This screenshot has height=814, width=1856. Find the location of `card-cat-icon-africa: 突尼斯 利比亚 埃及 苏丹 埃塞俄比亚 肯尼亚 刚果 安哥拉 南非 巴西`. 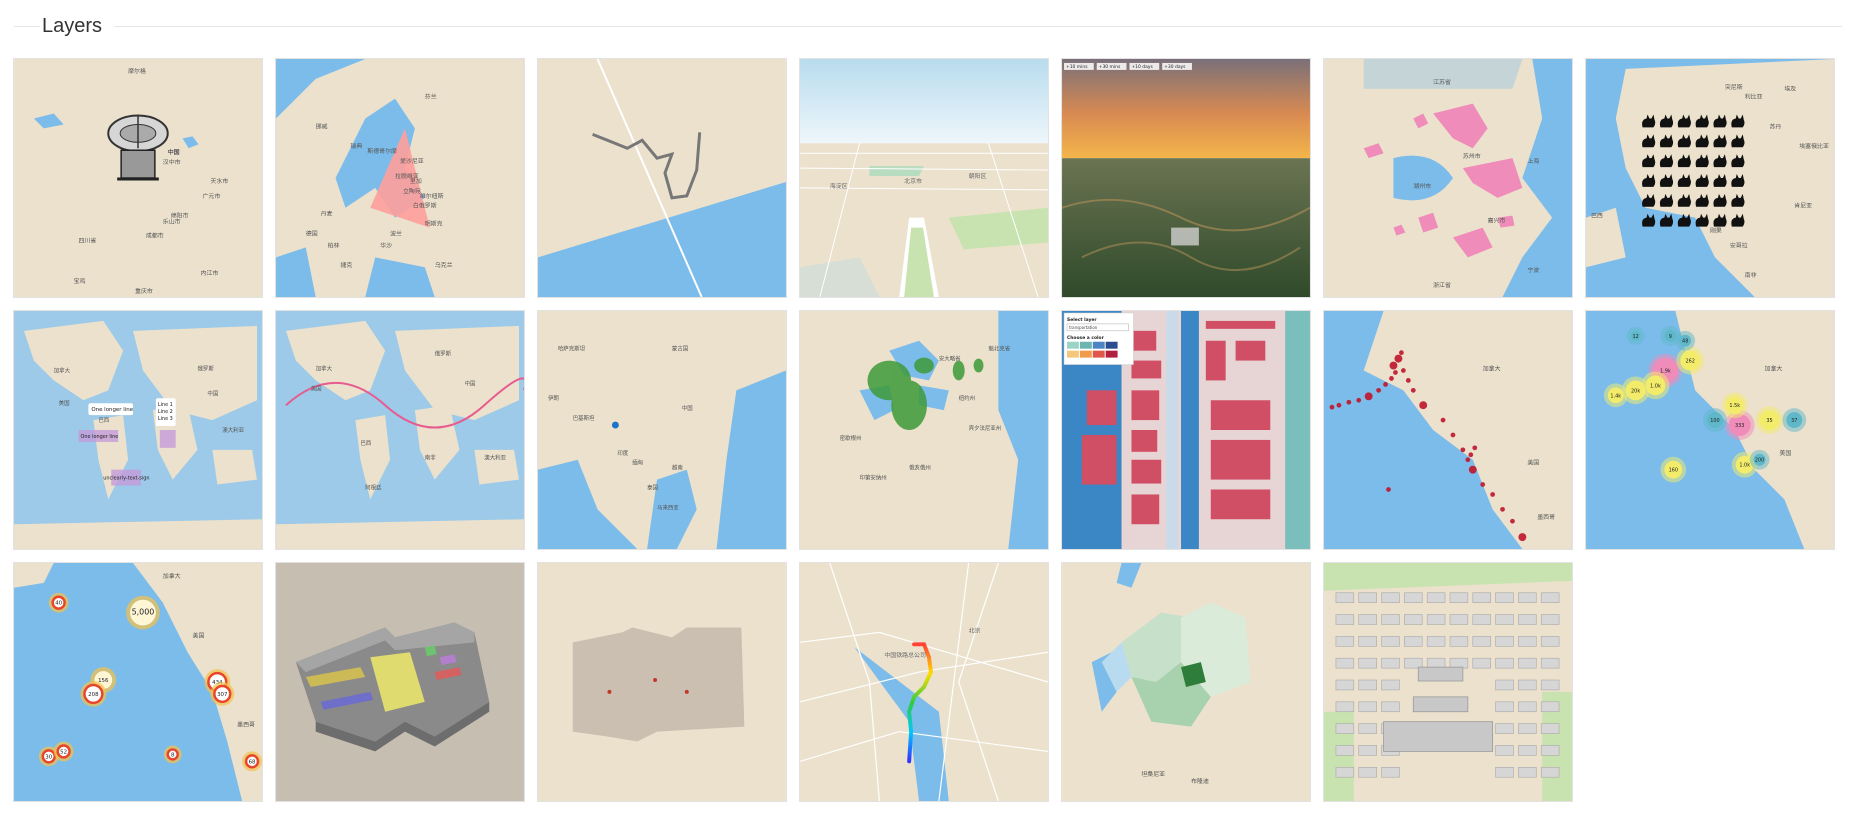

card-cat-icon-africa: 突尼斯 利比亚 埃及 苏丹 埃塞俄比亚 肯尼亚 刚果 安哥拉 南非 巴西 is located at coordinates (1710, 178).